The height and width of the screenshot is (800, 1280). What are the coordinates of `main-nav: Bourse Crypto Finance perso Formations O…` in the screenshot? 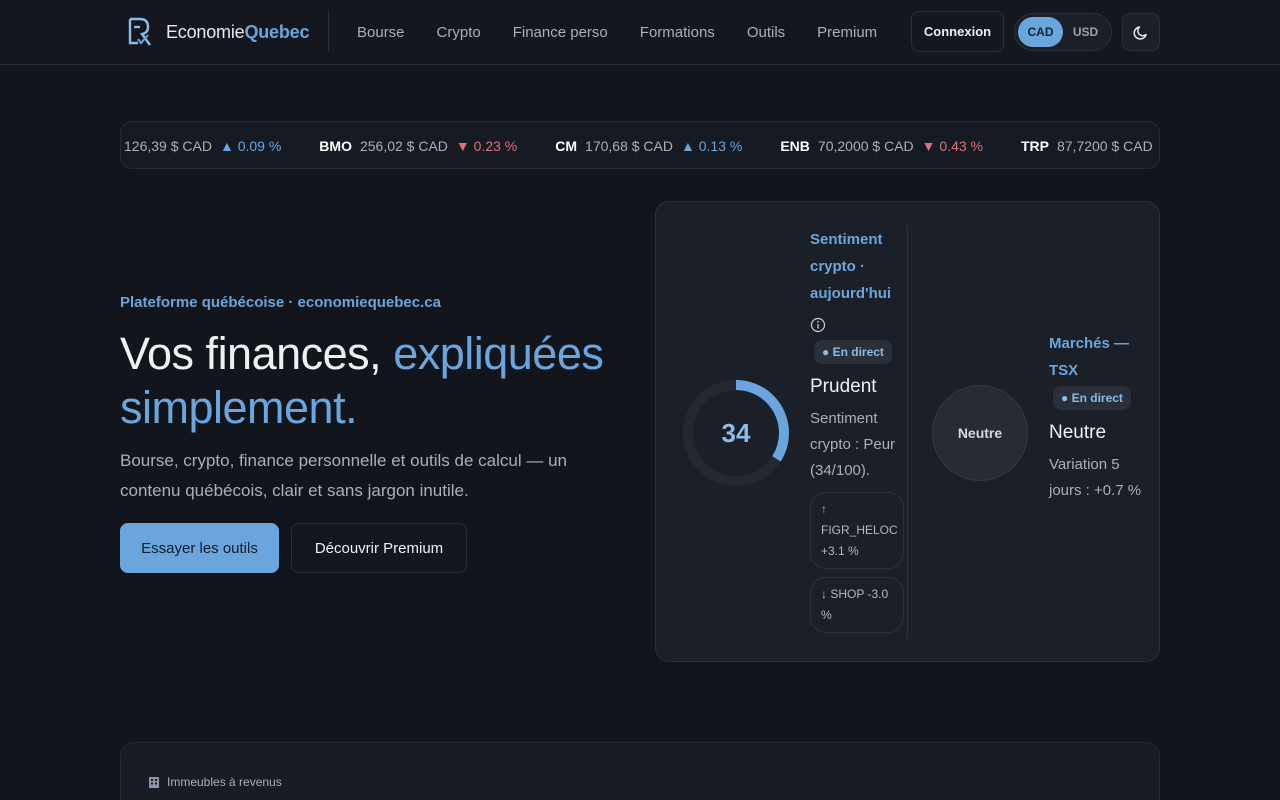 It's located at (617, 32).